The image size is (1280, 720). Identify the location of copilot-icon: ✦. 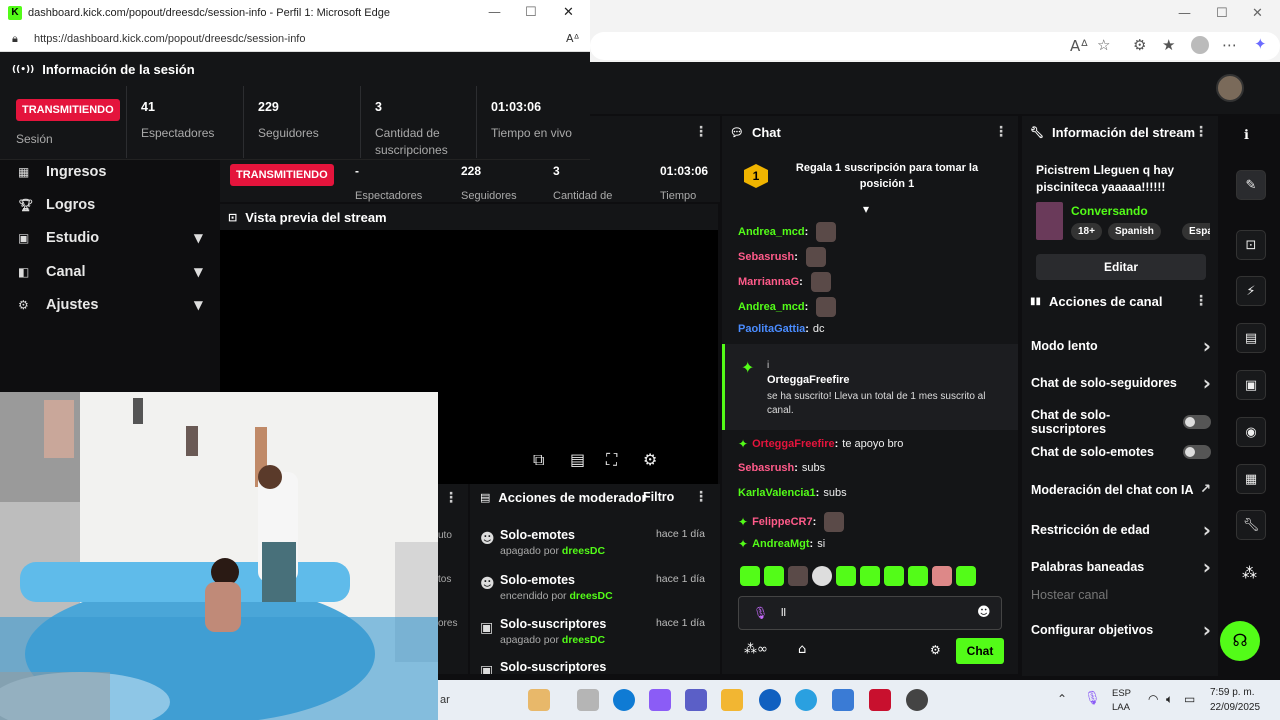
(1260, 44).